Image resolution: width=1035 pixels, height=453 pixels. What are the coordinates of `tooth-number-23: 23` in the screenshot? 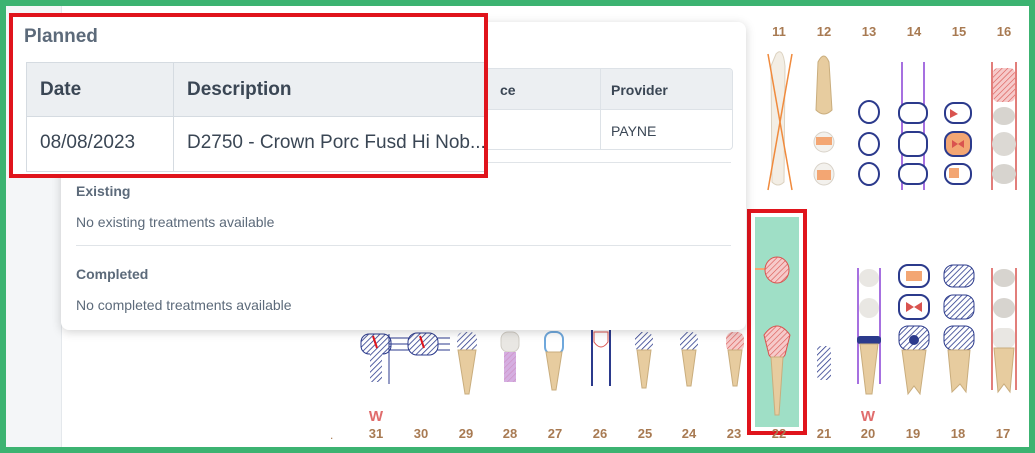 It's located at (734, 433).